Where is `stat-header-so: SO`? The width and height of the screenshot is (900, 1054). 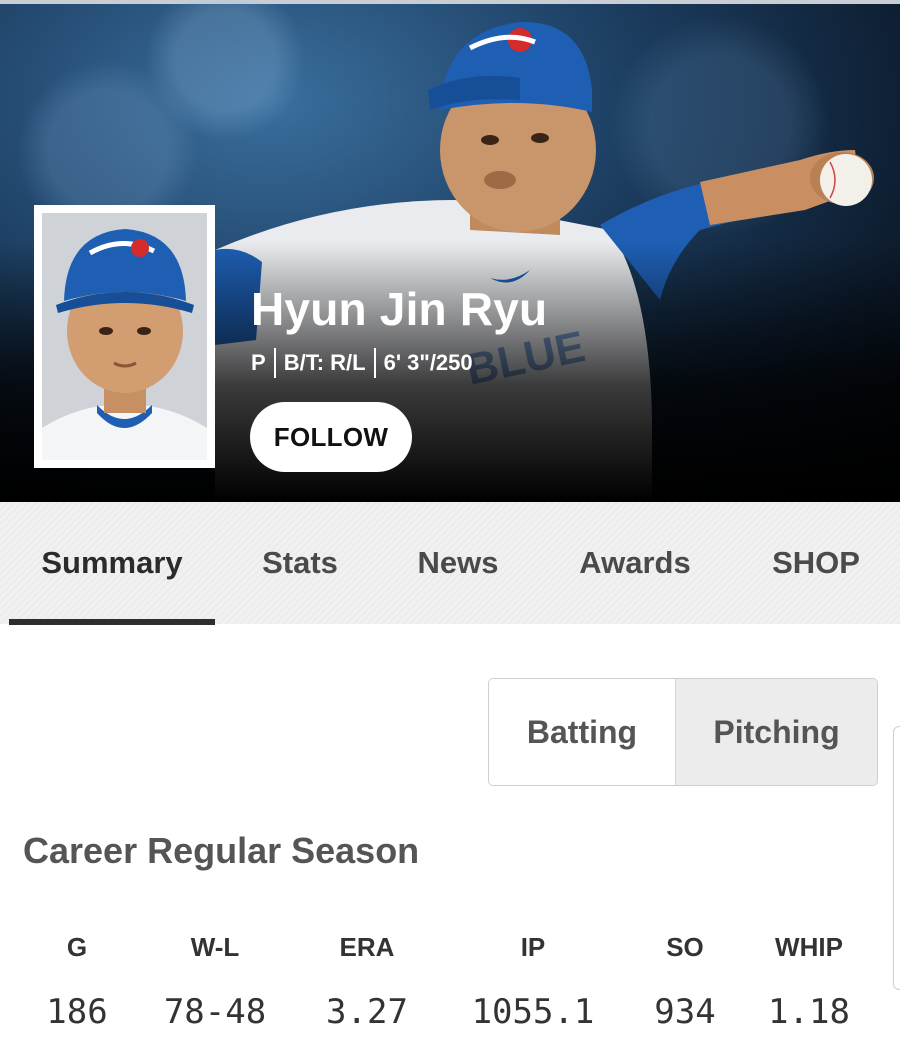
stat-header-so: SO is located at coordinates (685, 947).